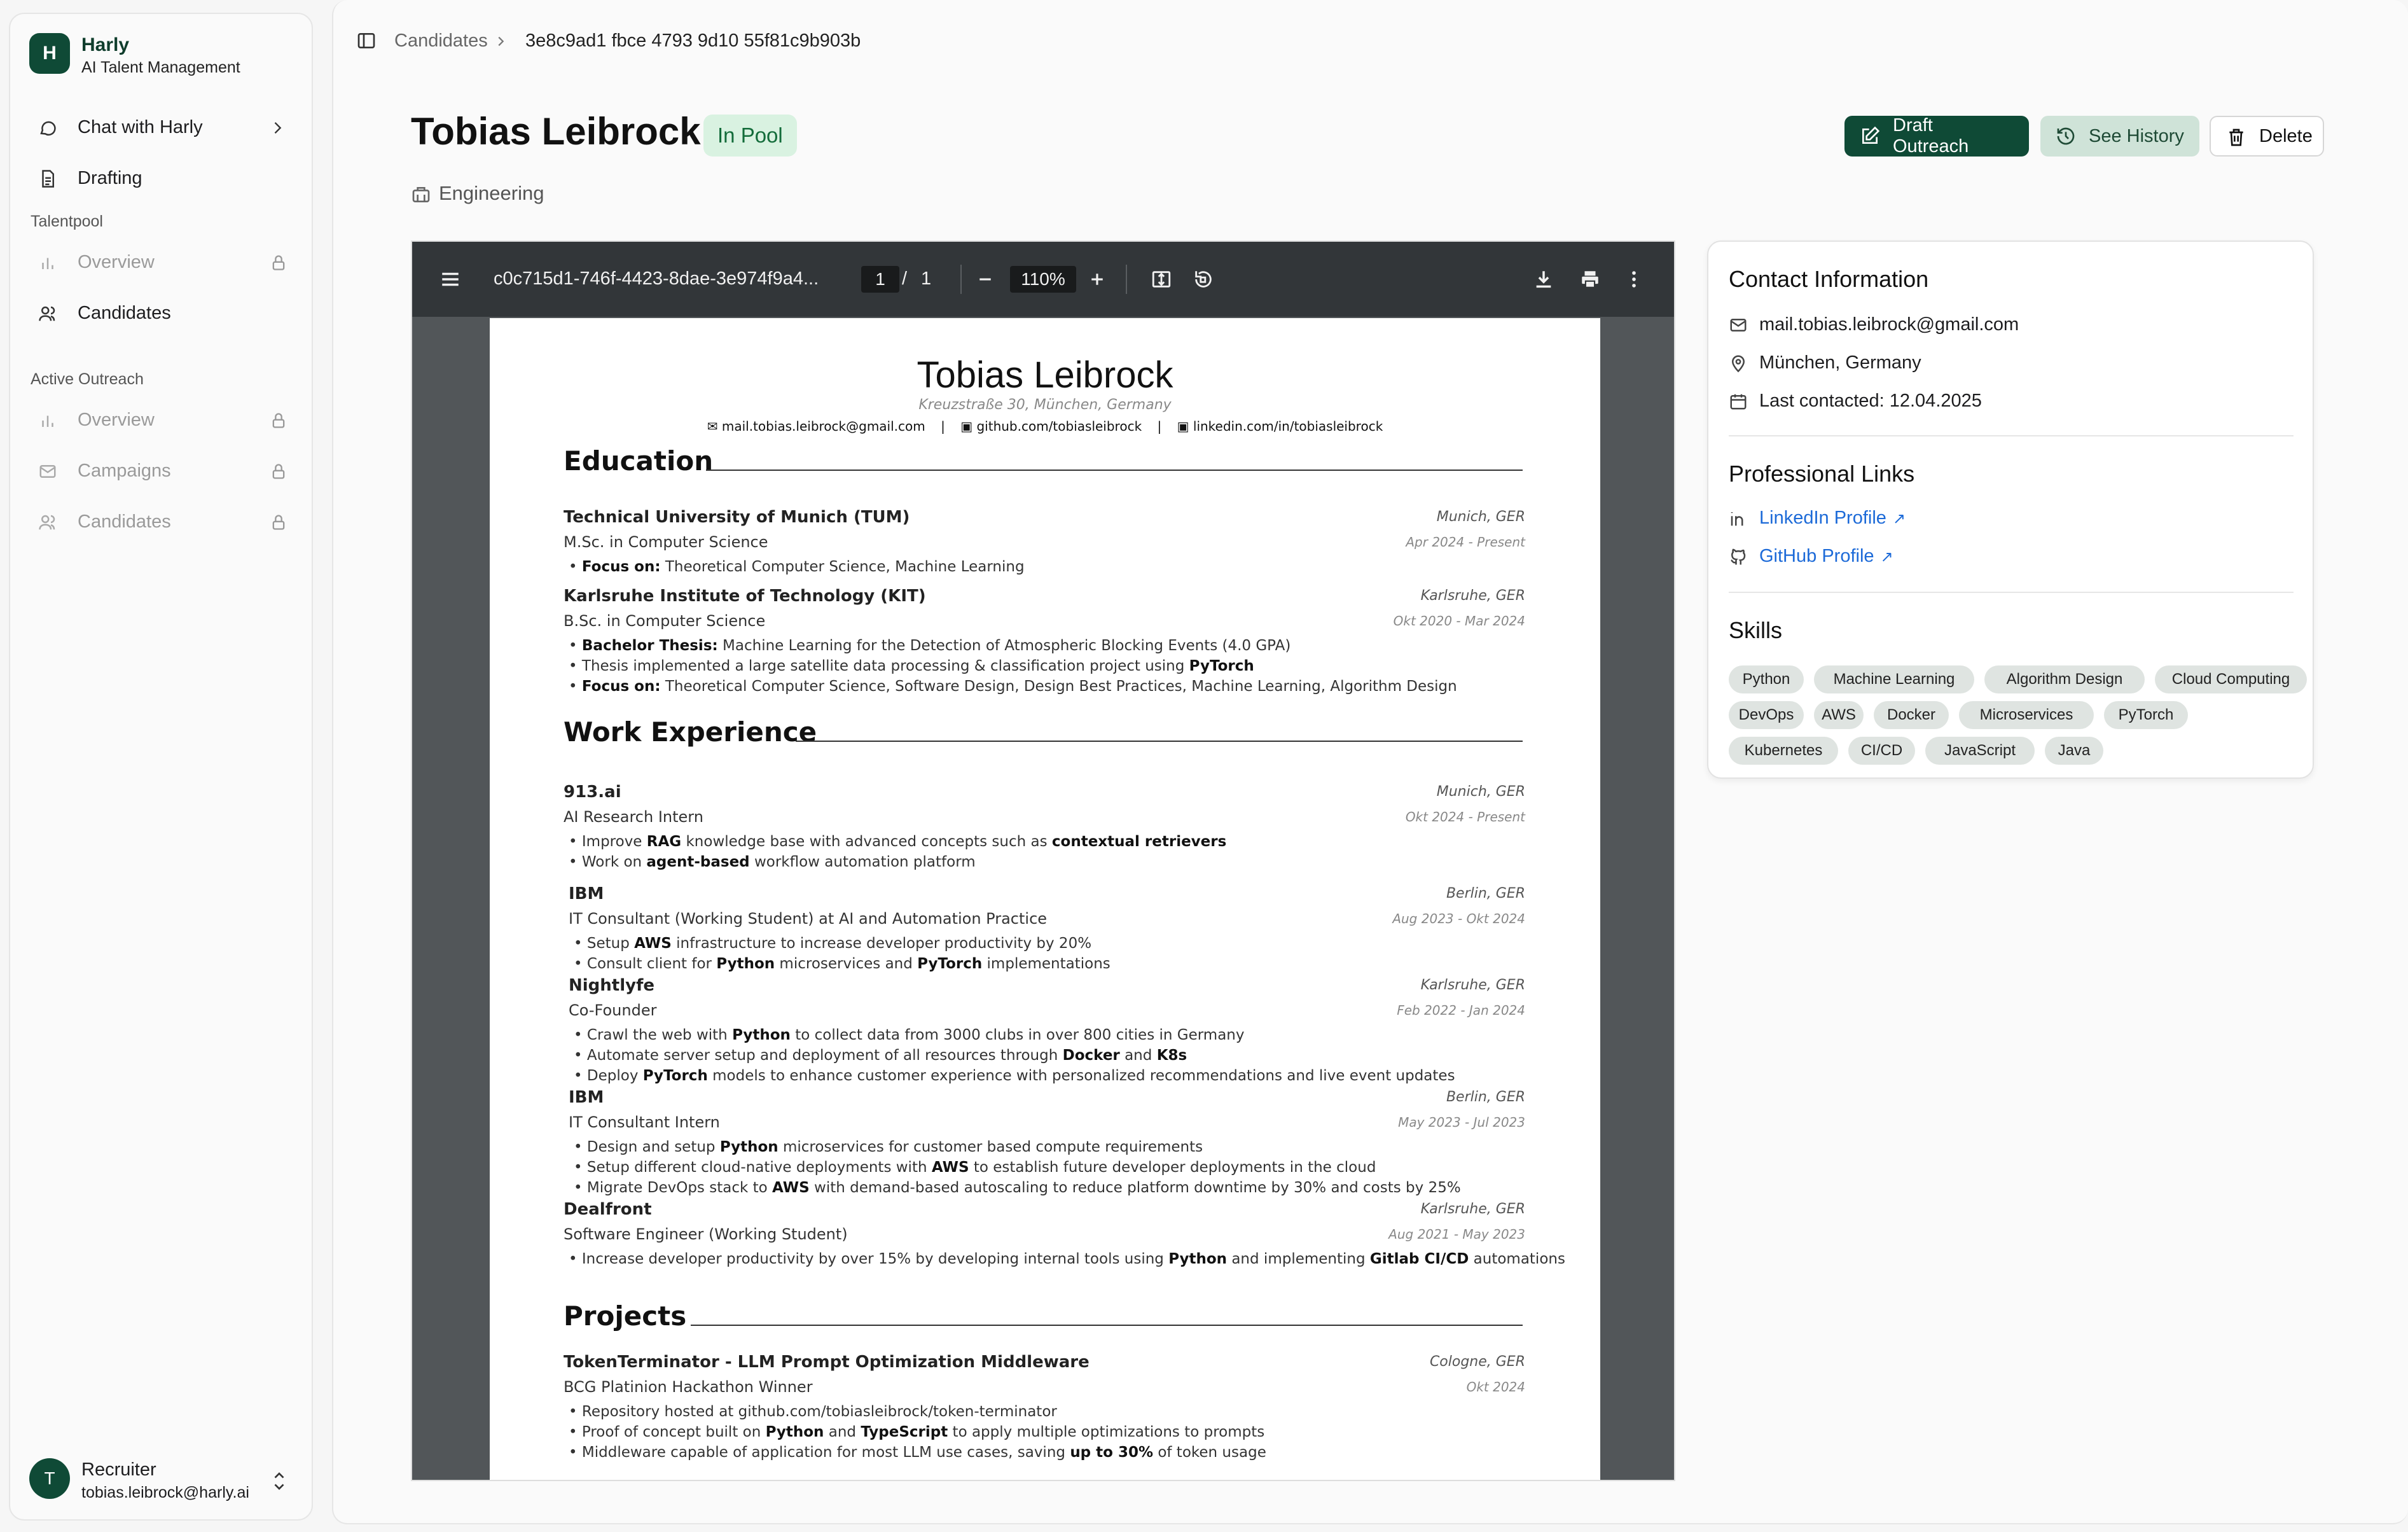 The height and width of the screenshot is (1532, 2408). Describe the element at coordinates (1738, 364) in the screenshot. I see `map-pin-icon` at that location.